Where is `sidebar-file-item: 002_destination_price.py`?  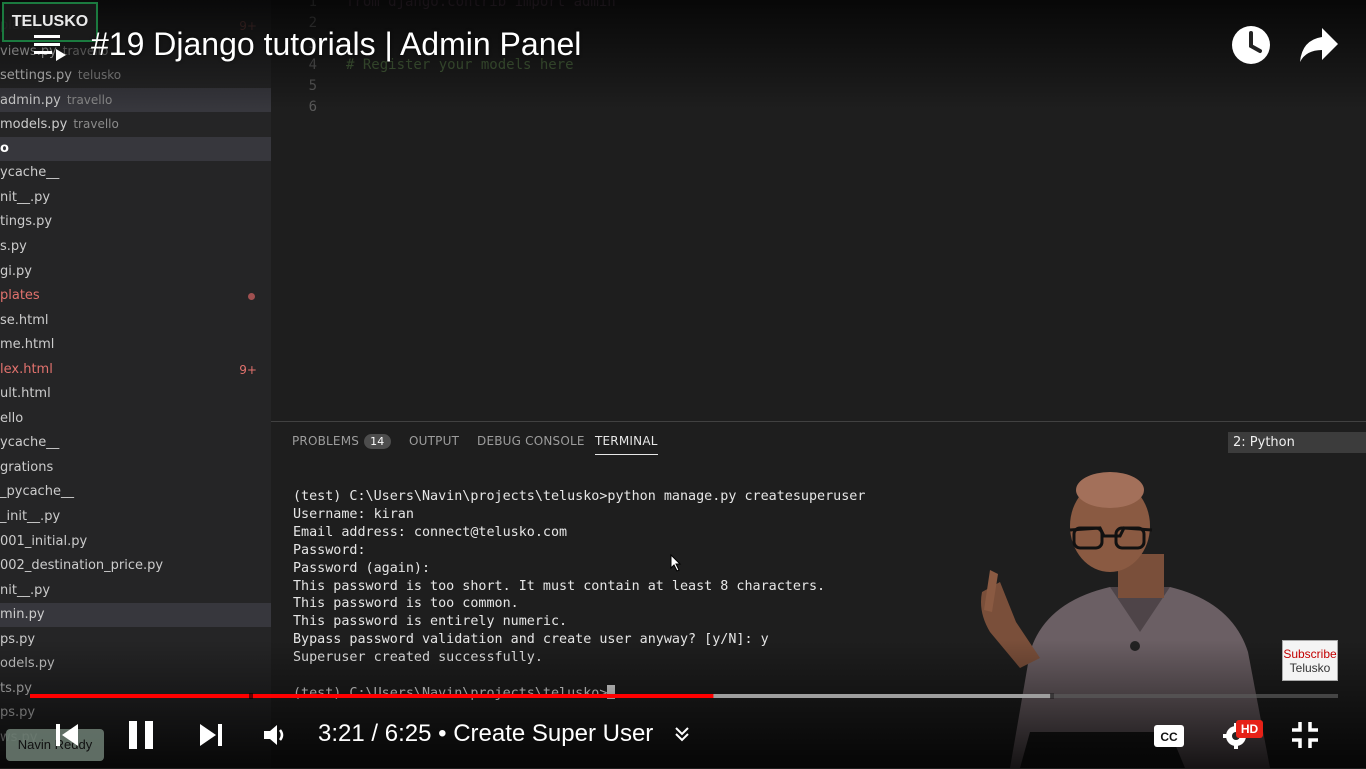 sidebar-file-item: 002_destination_price.py is located at coordinates (135, 566).